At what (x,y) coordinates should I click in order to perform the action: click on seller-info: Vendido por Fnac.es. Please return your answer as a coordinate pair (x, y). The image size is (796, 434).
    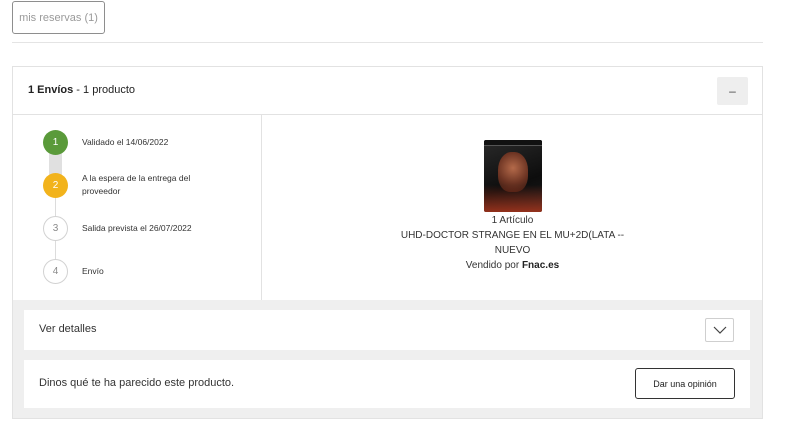
    Looking at the image, I should click on (512, 265).